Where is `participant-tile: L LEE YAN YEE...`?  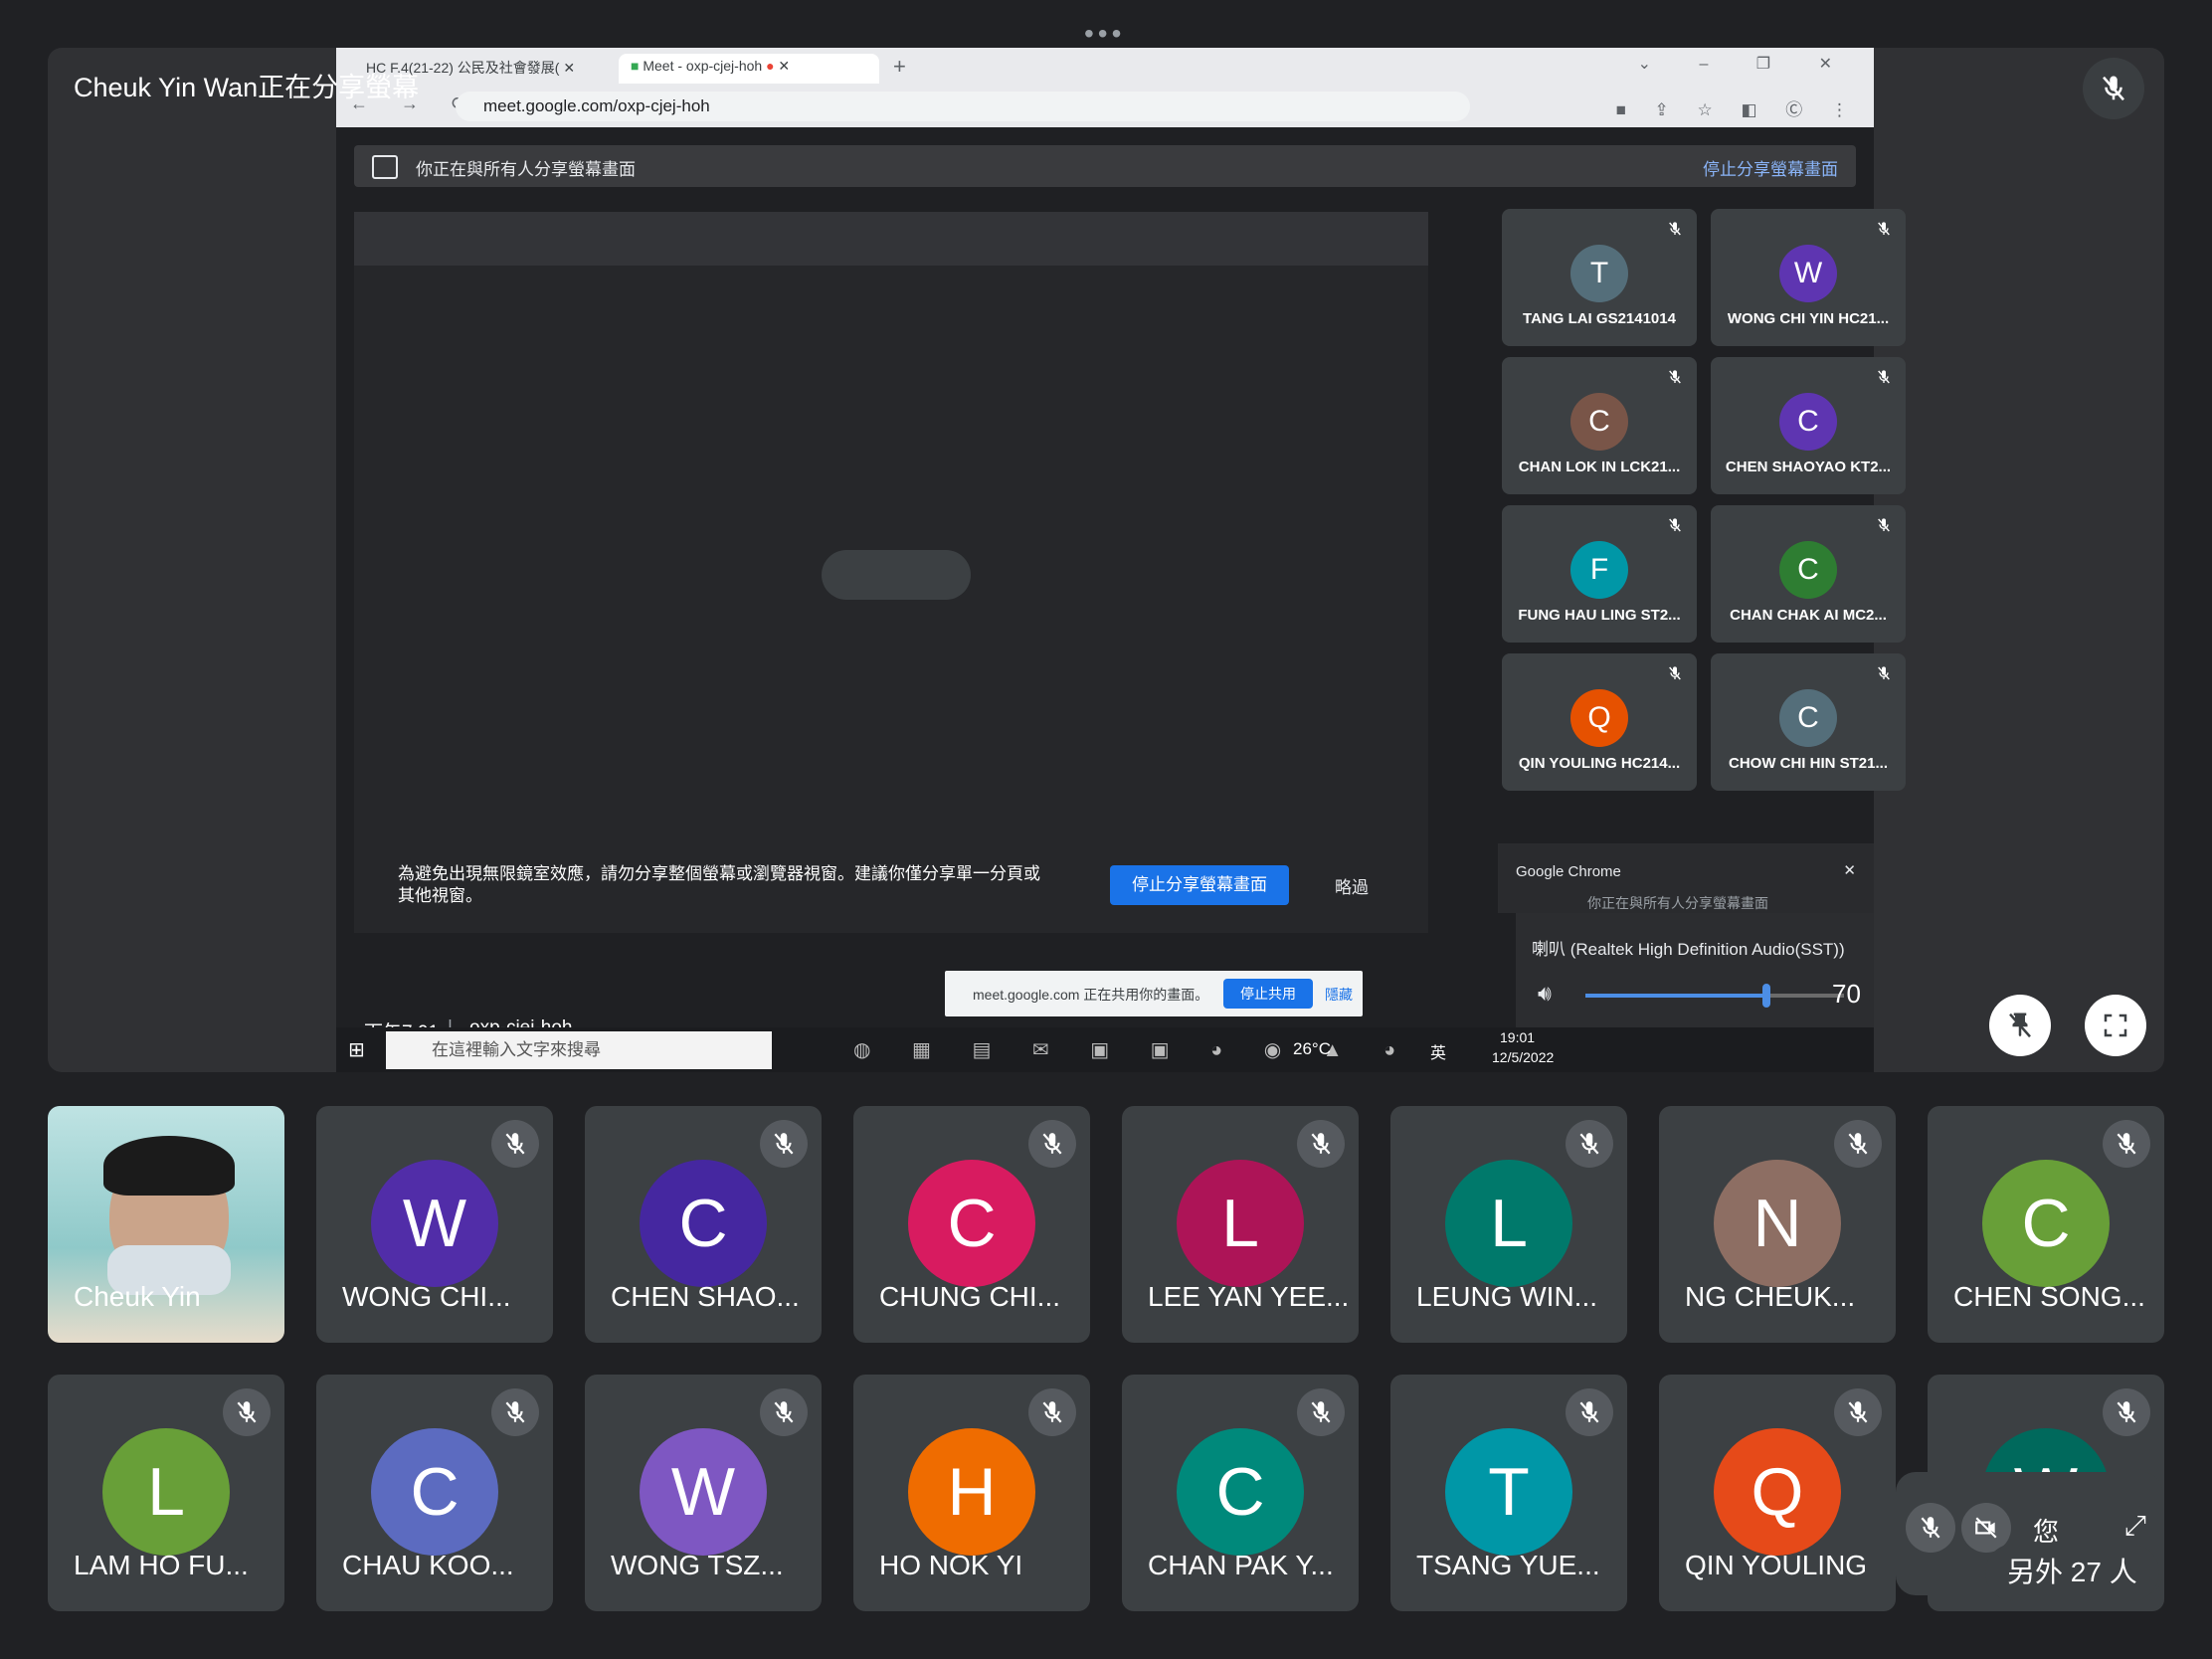 participant-tile: L LEE YAN YEE... is located at coordinates (1240, 1224).